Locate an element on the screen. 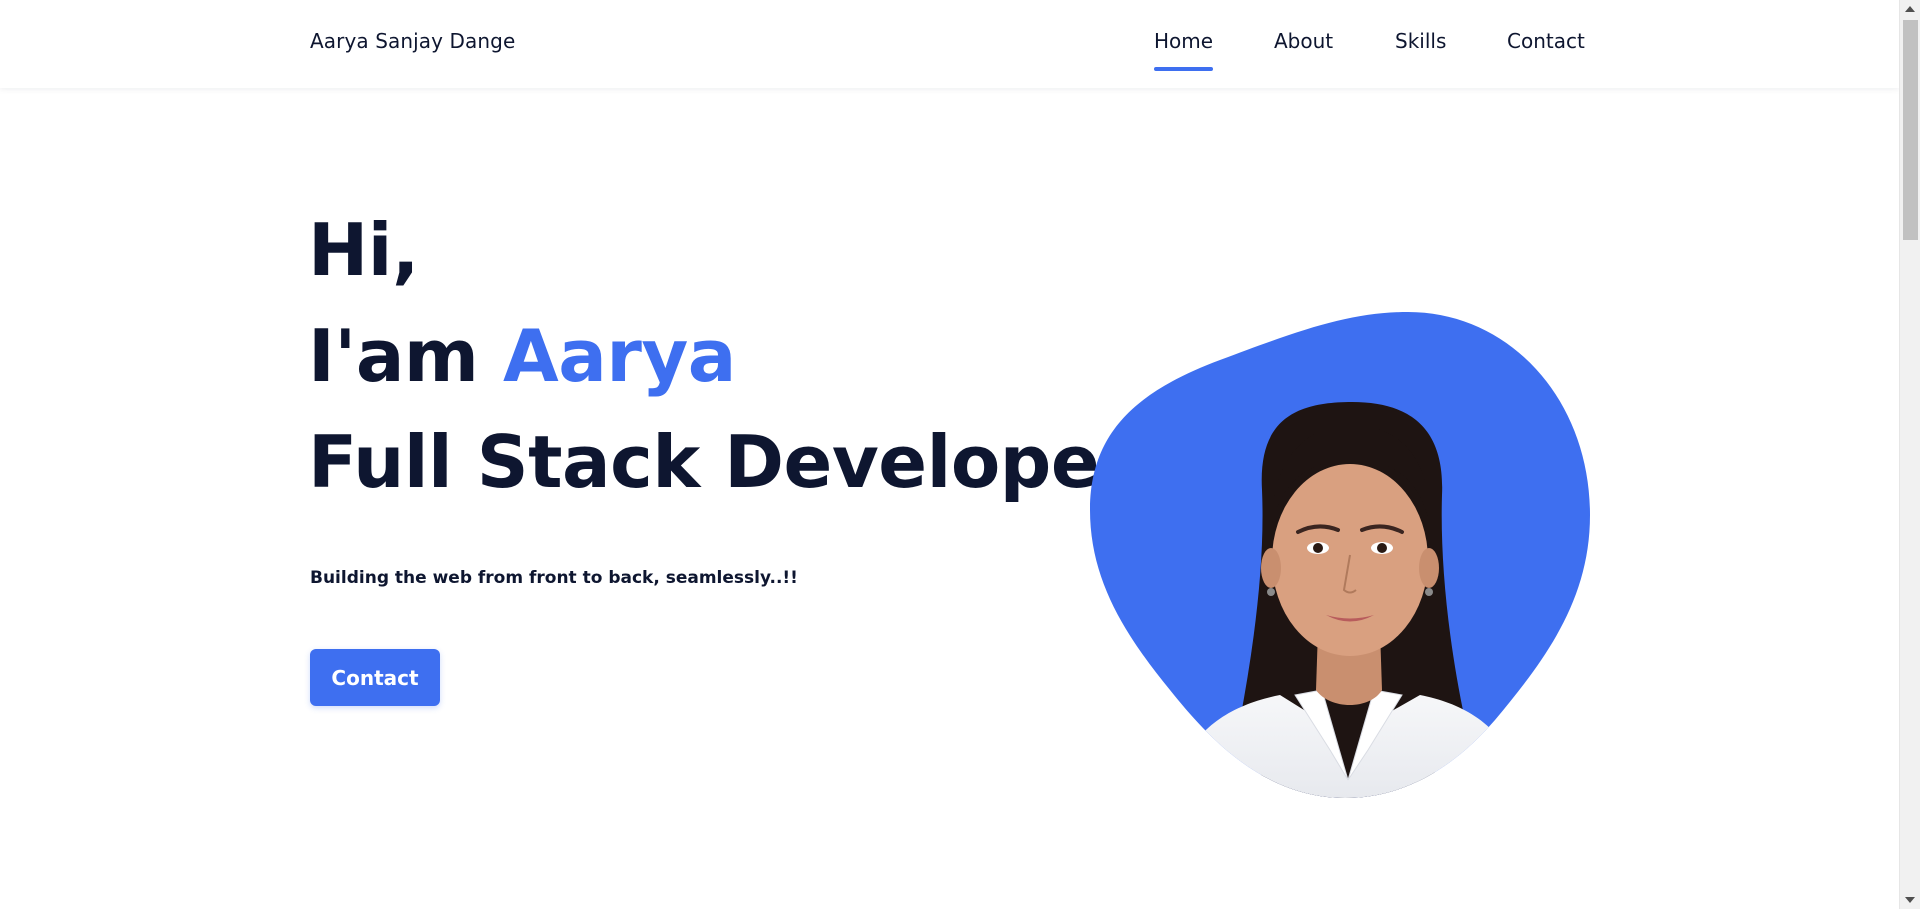  triangle-down-icon is located at coordinates (1910, 900).